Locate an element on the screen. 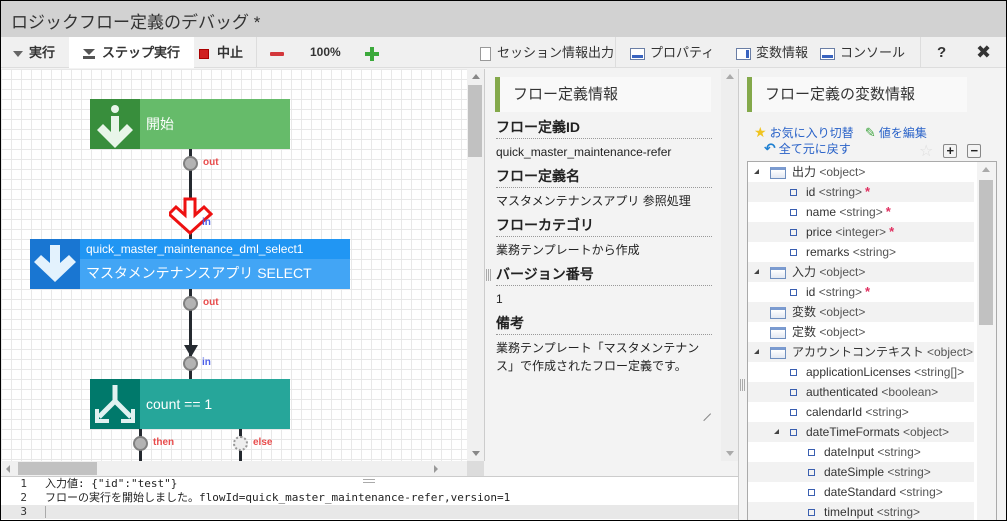 This screenshot has width=1007, height=521. tree-item: アカウントコンテキスト <object> is located at coordinates (861, 352).